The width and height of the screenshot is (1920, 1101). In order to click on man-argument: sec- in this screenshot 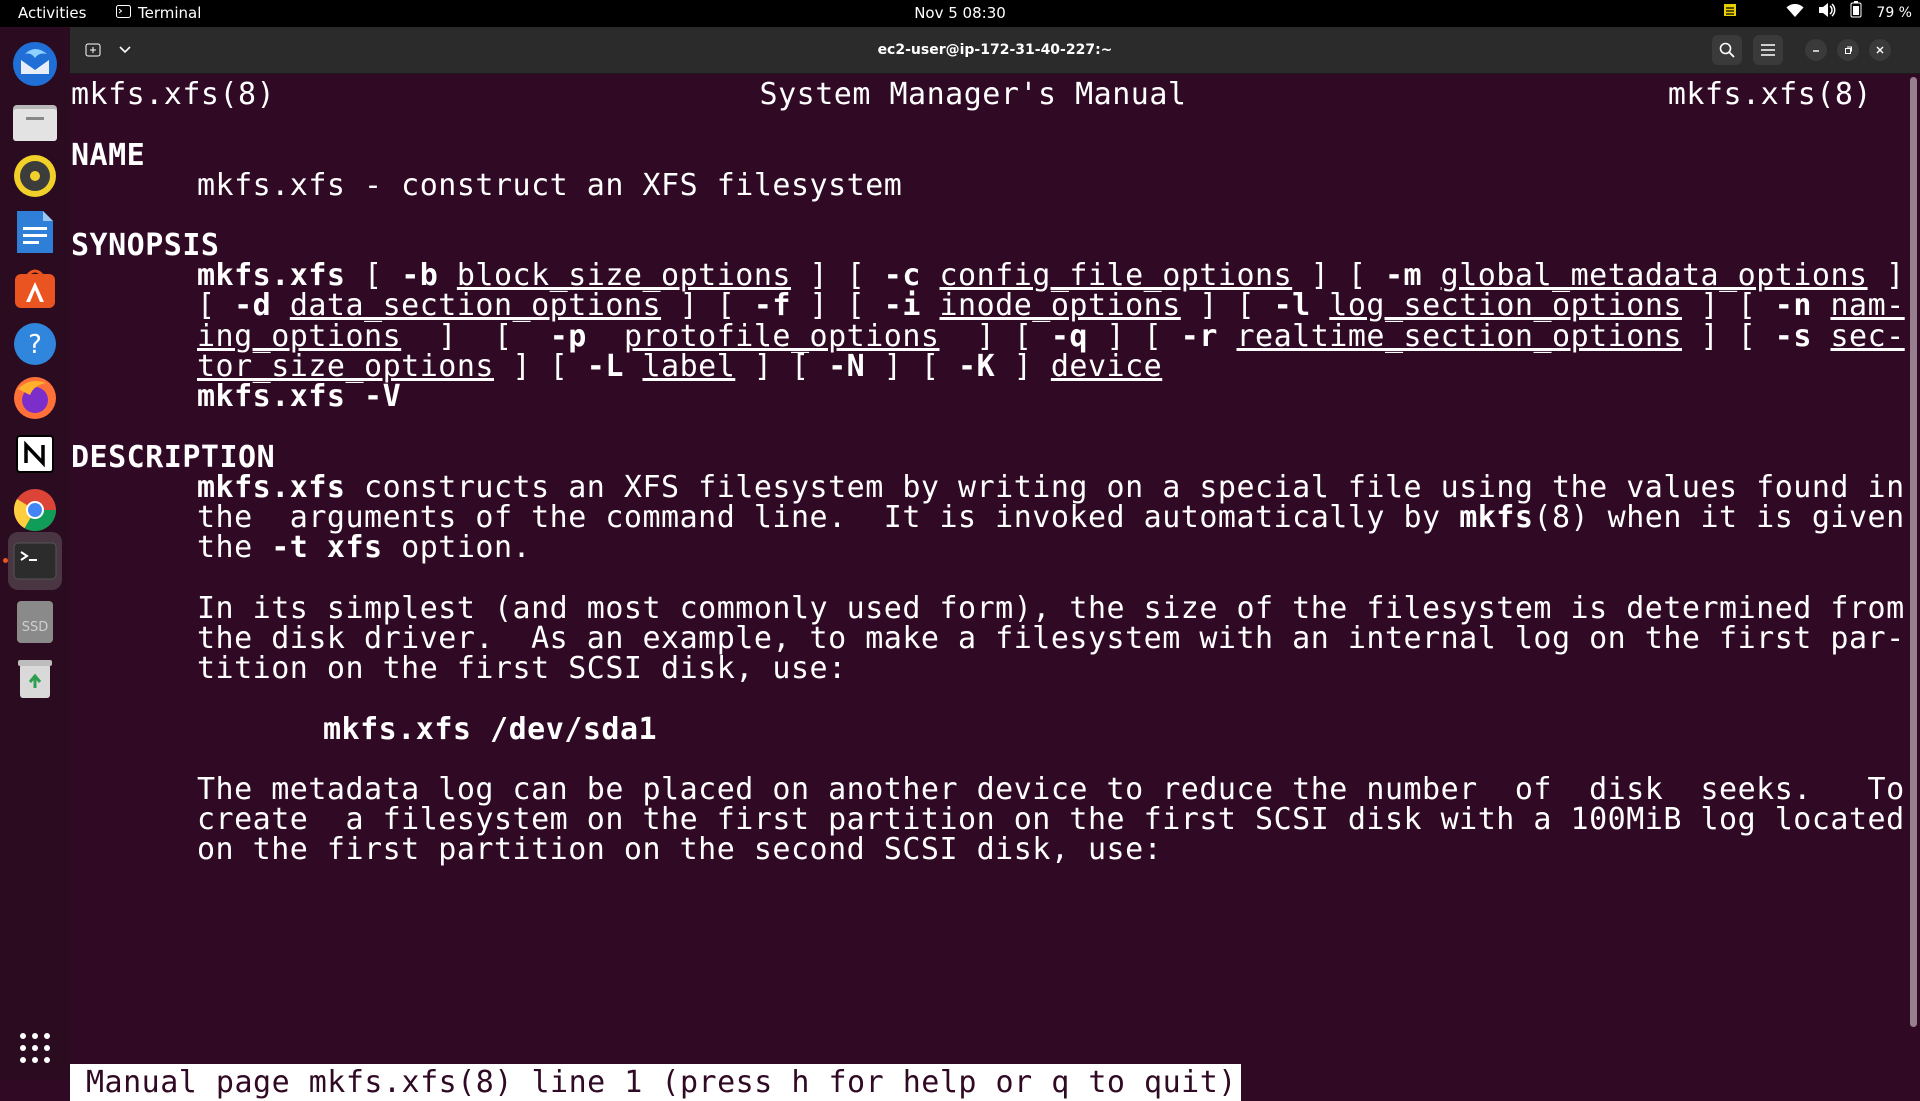, I will do `click(1867, 336)`.